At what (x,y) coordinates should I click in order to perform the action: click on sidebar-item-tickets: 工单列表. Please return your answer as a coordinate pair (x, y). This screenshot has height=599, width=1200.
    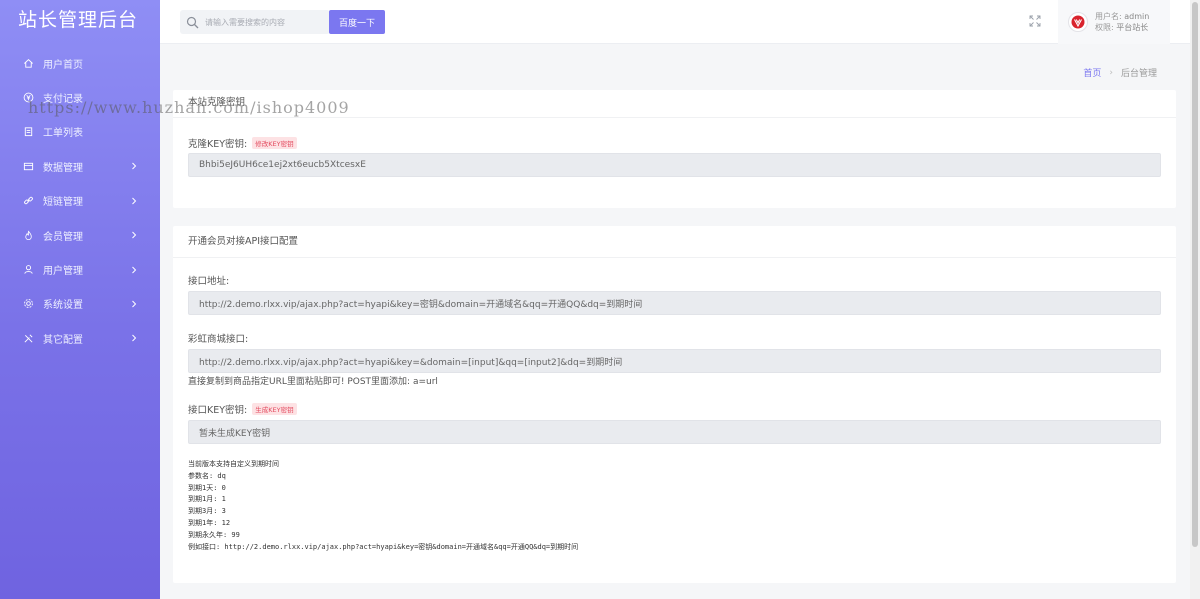
    Looking at the image, I should click on (80, 132).